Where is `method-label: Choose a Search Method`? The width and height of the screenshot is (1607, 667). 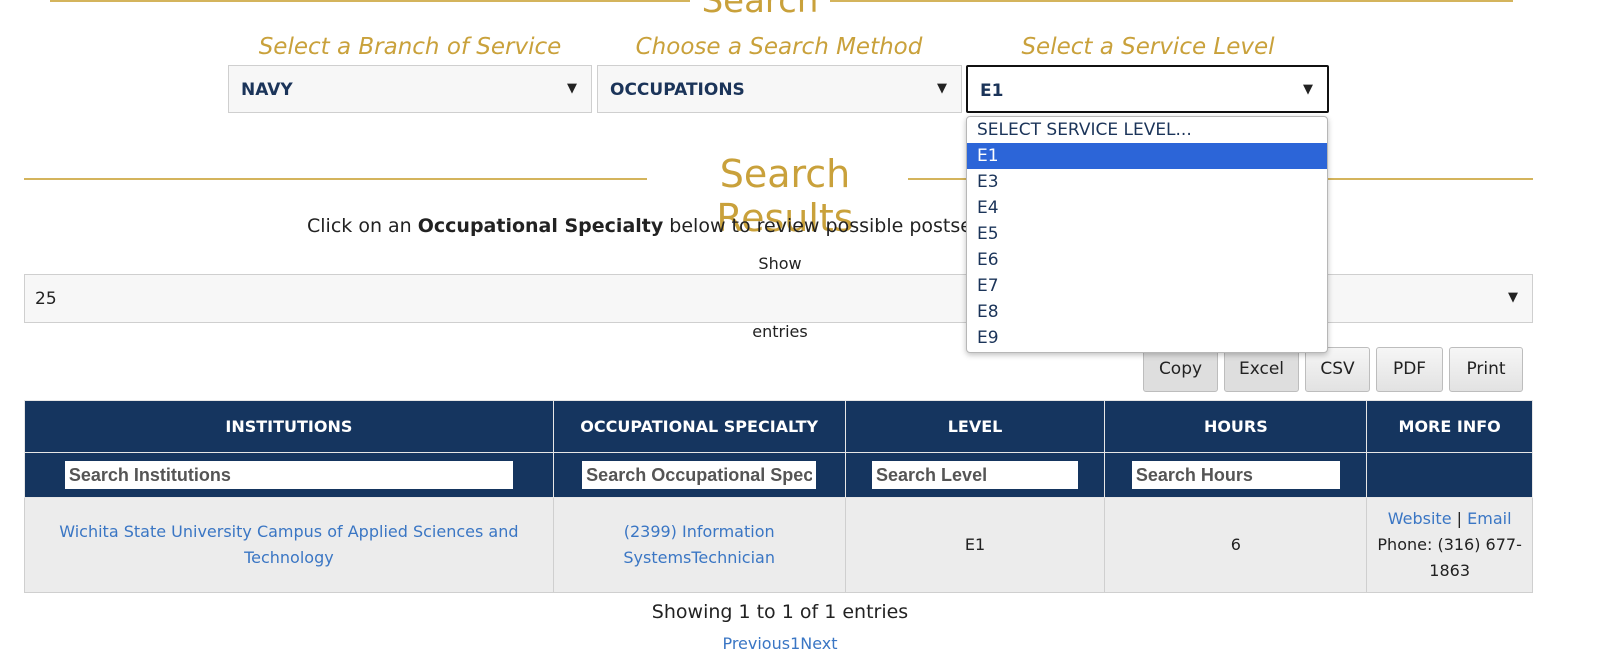 method-label: Choose a Search Method is located at coordinates (779, 47).